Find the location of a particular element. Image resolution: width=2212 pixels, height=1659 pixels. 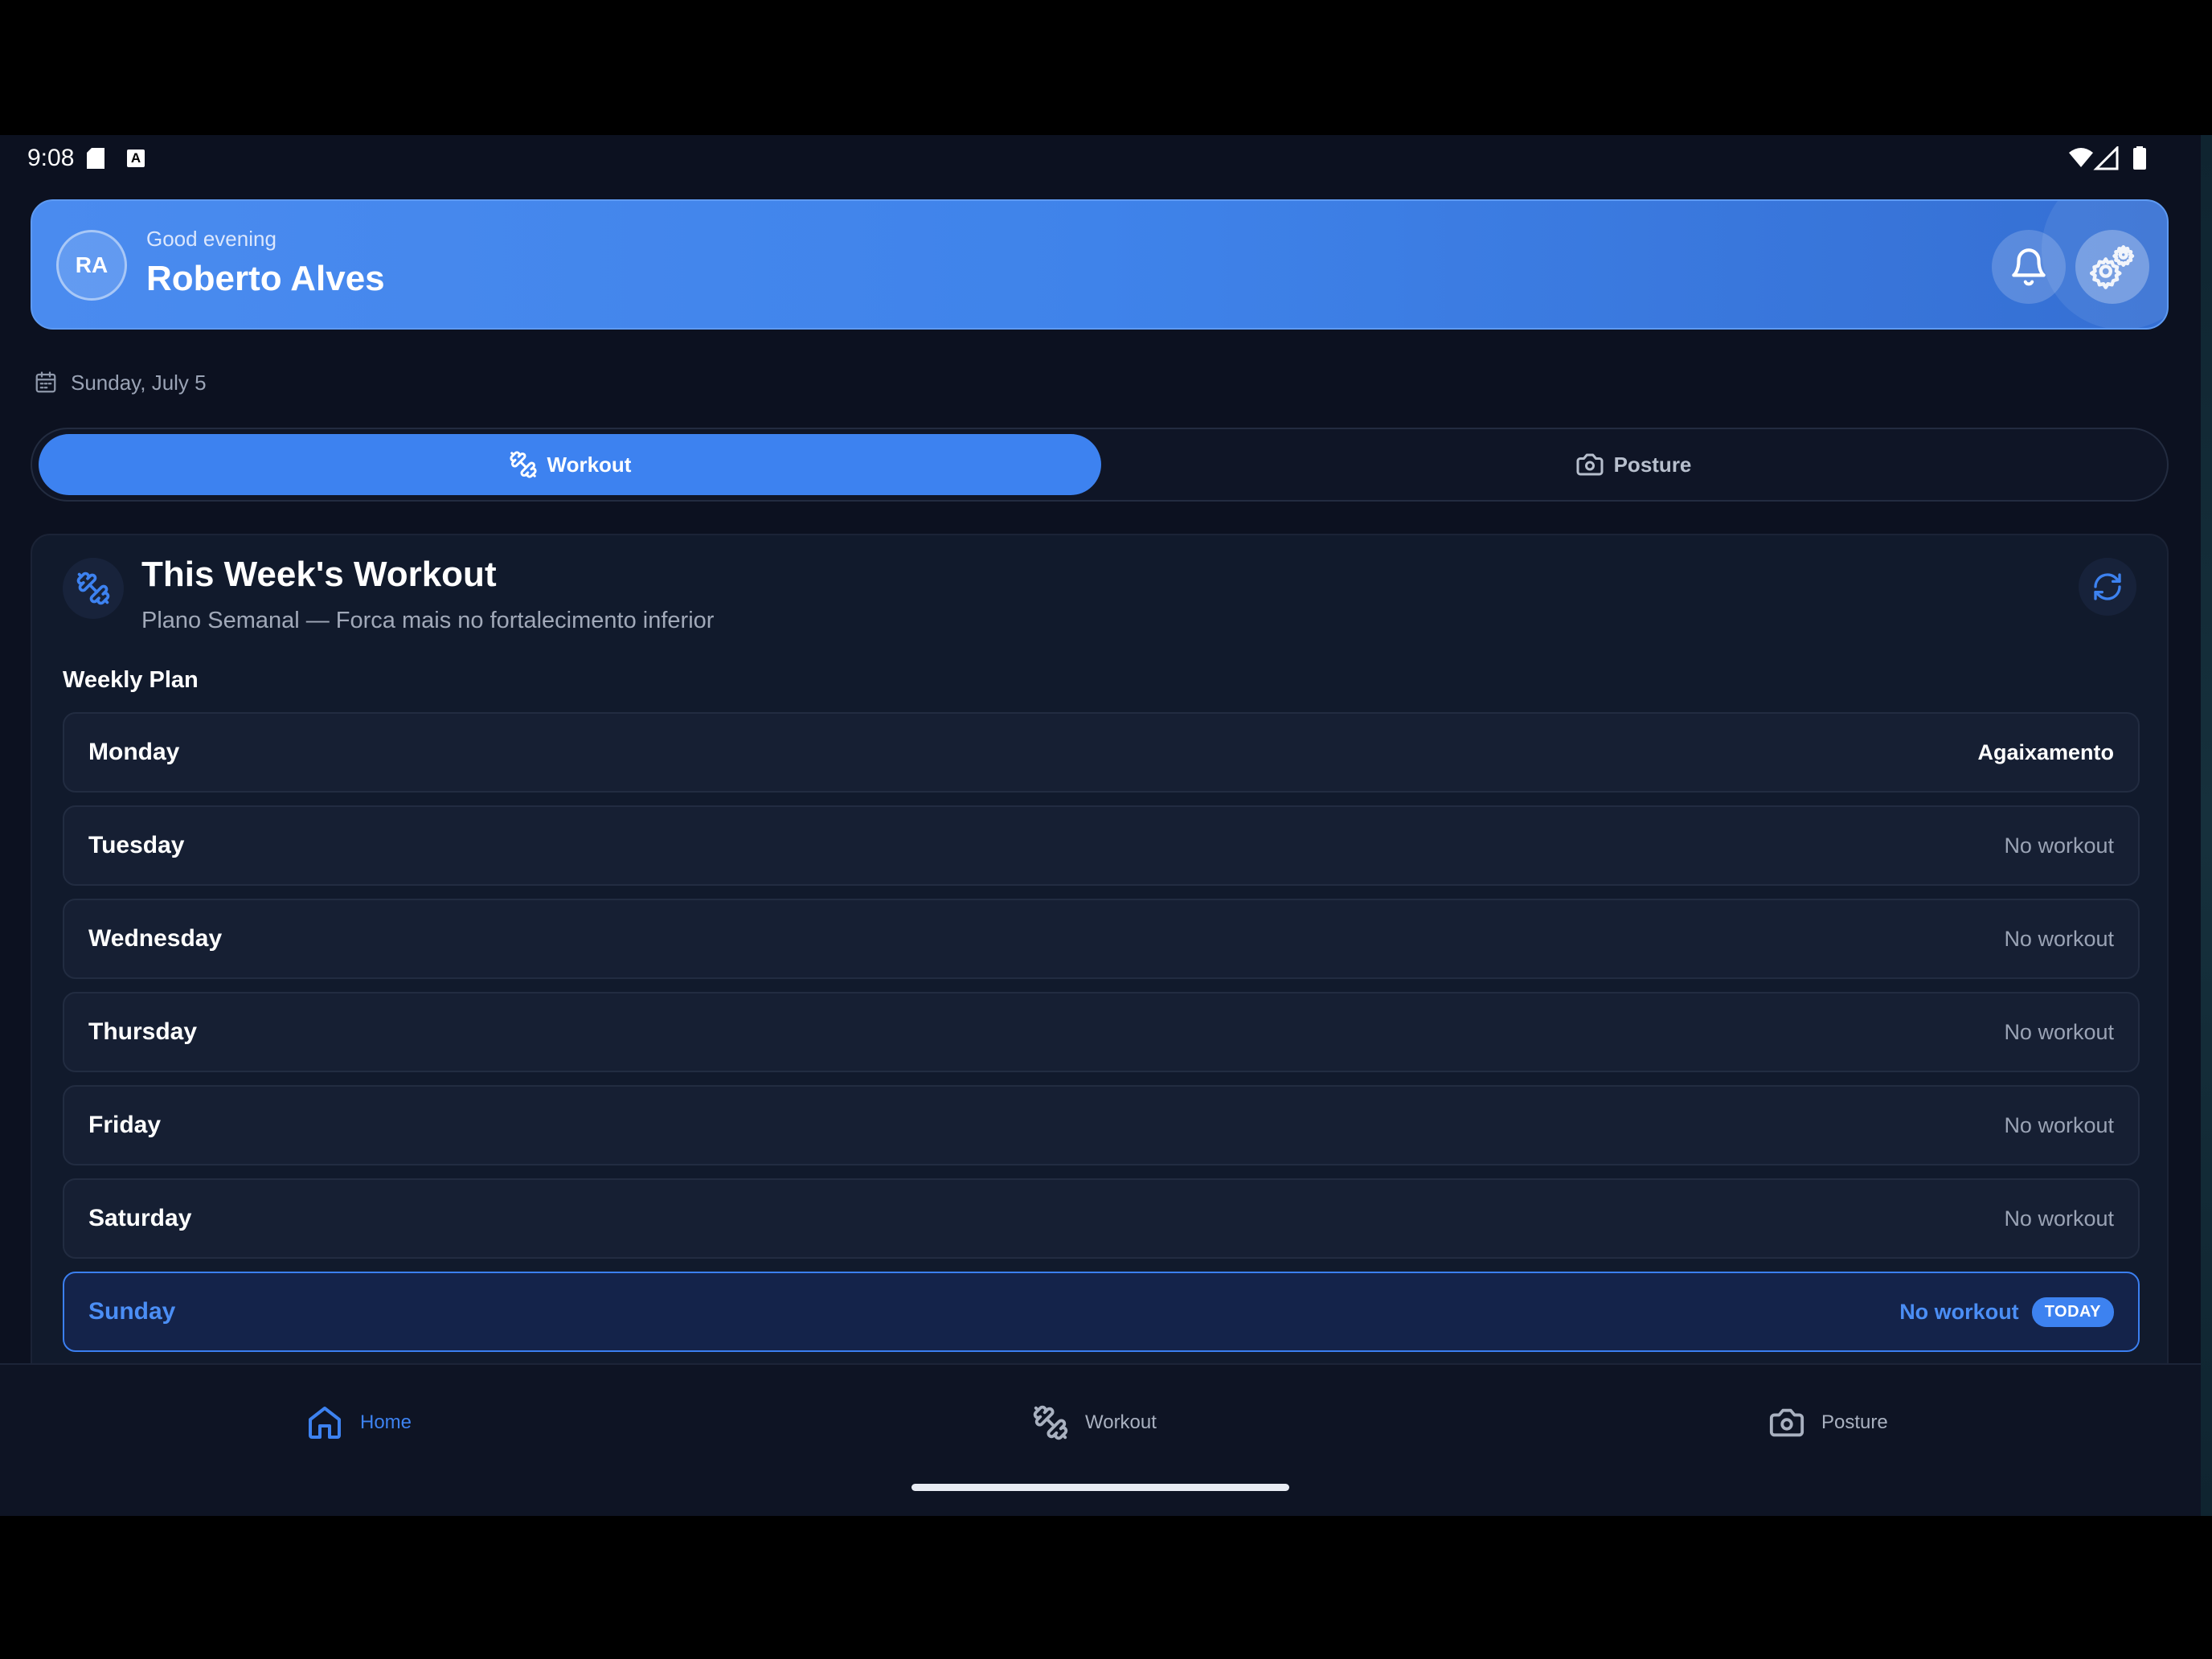

nav-workout-label: Workout is located at coordinates (1121, 1422).